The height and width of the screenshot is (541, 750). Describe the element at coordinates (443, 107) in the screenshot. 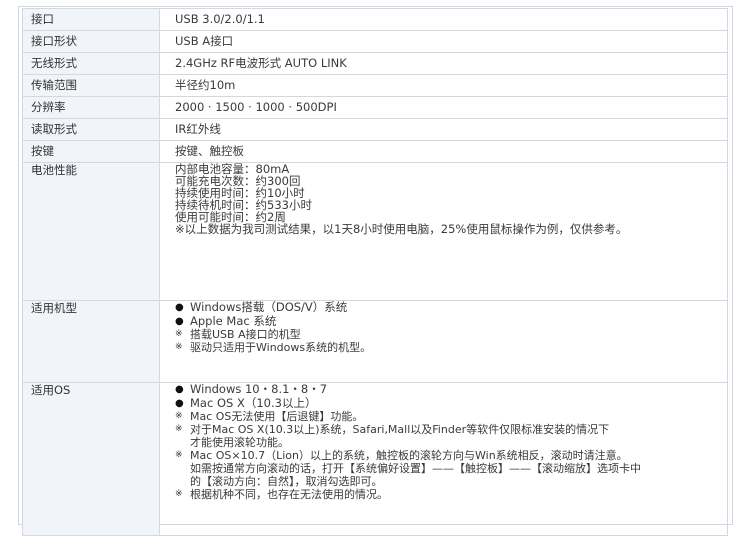

I see `spec-value: 2000 · 1500 · 1000 · 500DPI` at that location.